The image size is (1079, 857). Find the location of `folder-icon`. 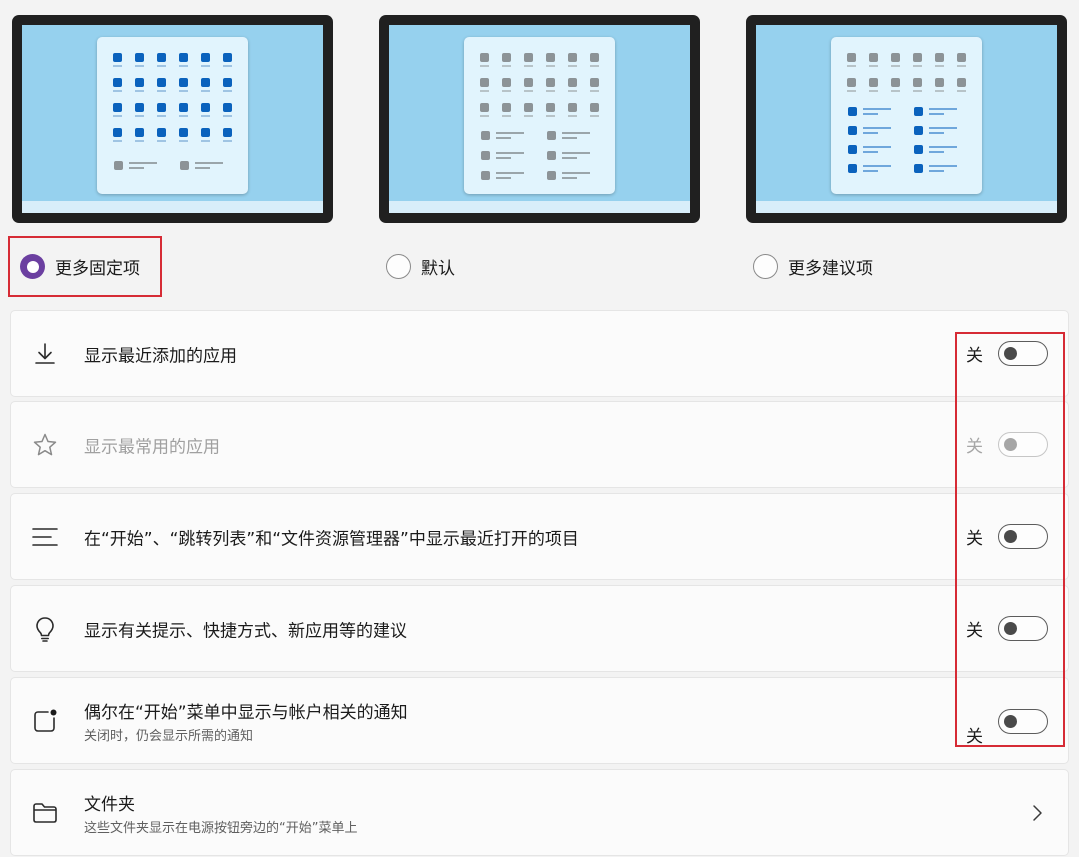

folder-icon is located at coordinates (45, 812).